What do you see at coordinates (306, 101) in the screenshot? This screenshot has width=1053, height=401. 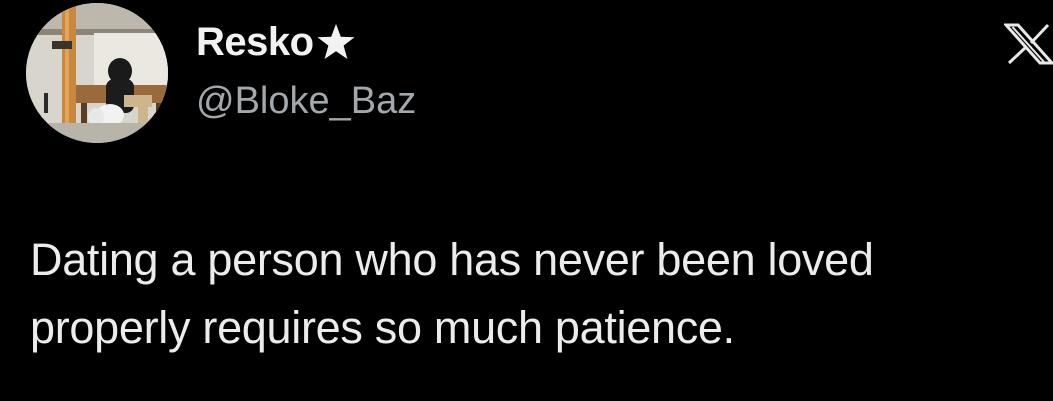 I see `user-handle: @Bloke_Baz` at bounding box center [306, 101].